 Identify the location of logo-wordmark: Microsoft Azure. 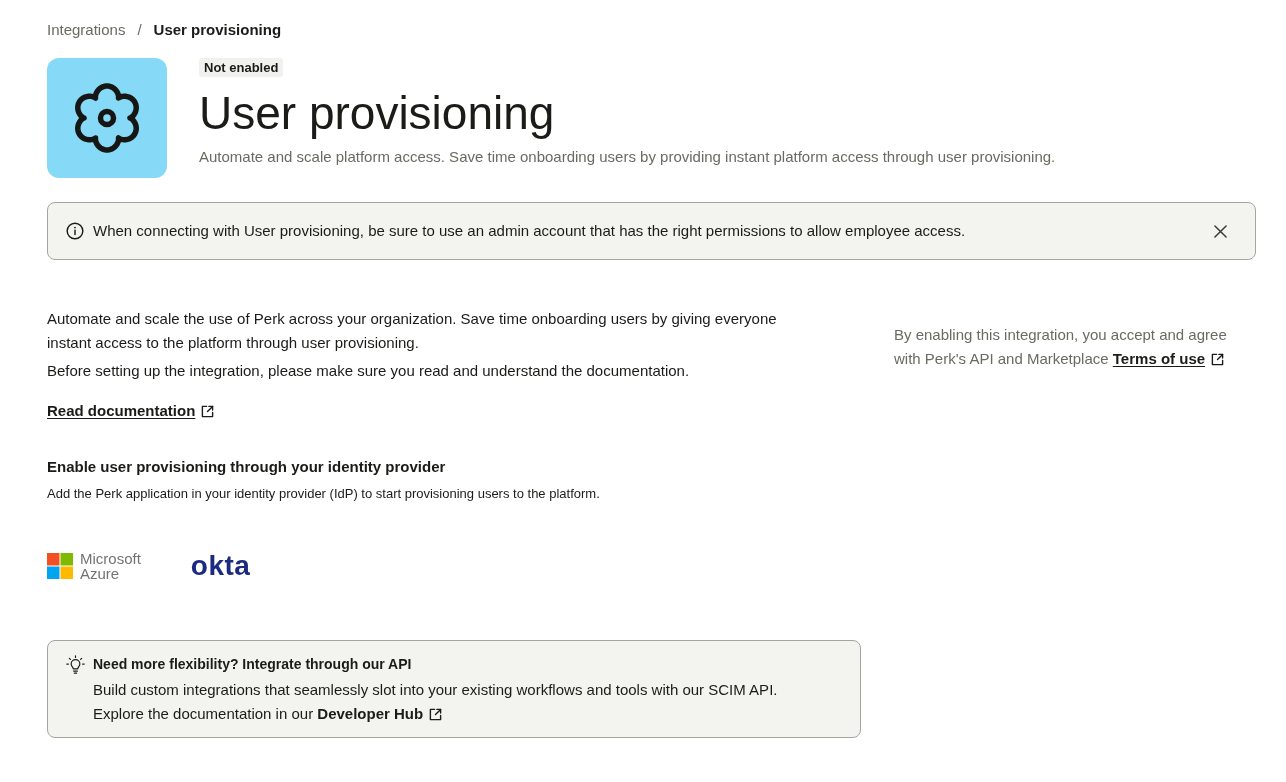
(110, 566).